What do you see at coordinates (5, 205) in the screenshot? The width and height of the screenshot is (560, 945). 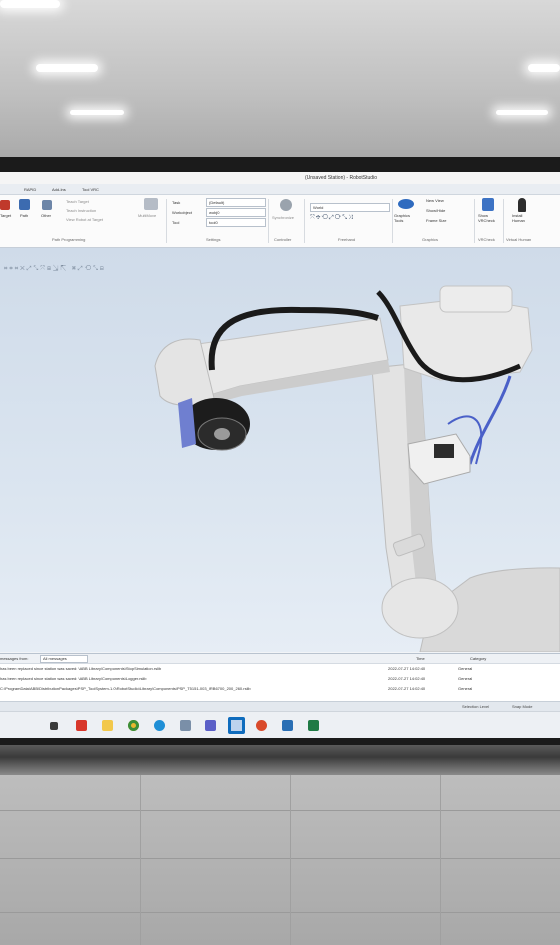 I see `target-icon` at bounding box center [5, 205].